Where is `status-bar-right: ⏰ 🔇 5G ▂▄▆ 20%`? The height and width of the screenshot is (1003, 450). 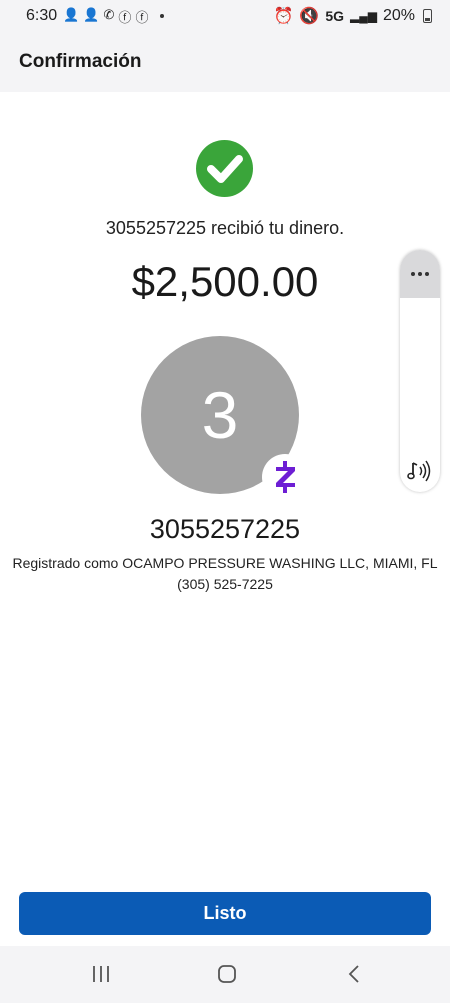 status-bar-right: ⏰ 🔇 5G ▂▄▆ 20% is located at coordinates (352, 16).